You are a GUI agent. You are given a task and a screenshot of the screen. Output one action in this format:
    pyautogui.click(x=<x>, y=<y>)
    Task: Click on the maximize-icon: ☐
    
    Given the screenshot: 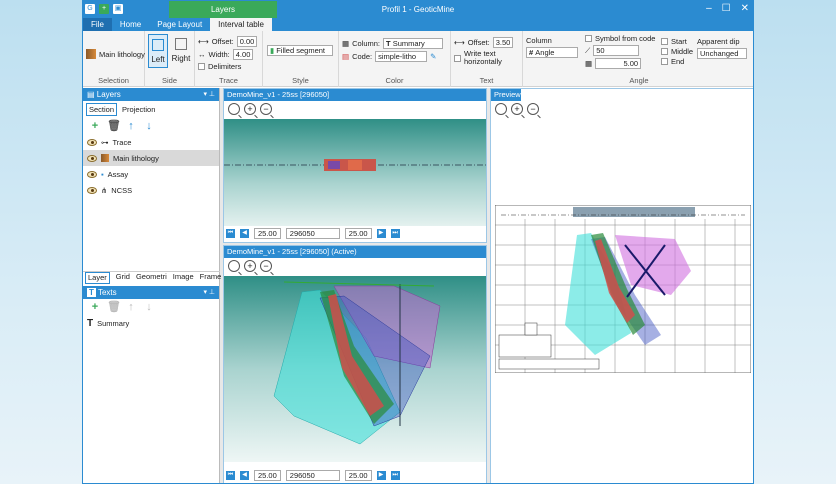 What is the action you would take?
    pyautogui.click(x=726, y=9)
    